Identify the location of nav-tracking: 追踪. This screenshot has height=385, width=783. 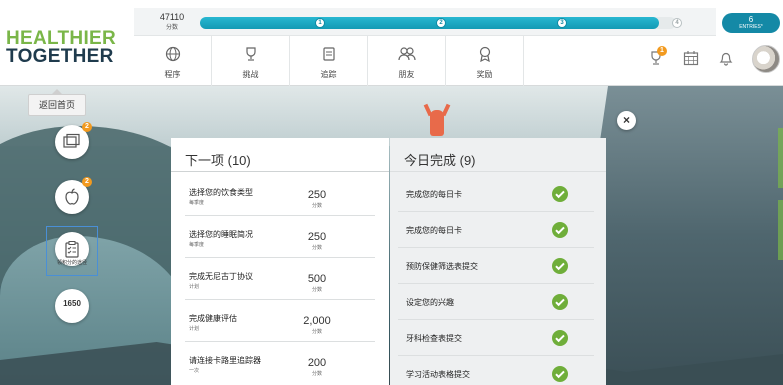
(329, 61).